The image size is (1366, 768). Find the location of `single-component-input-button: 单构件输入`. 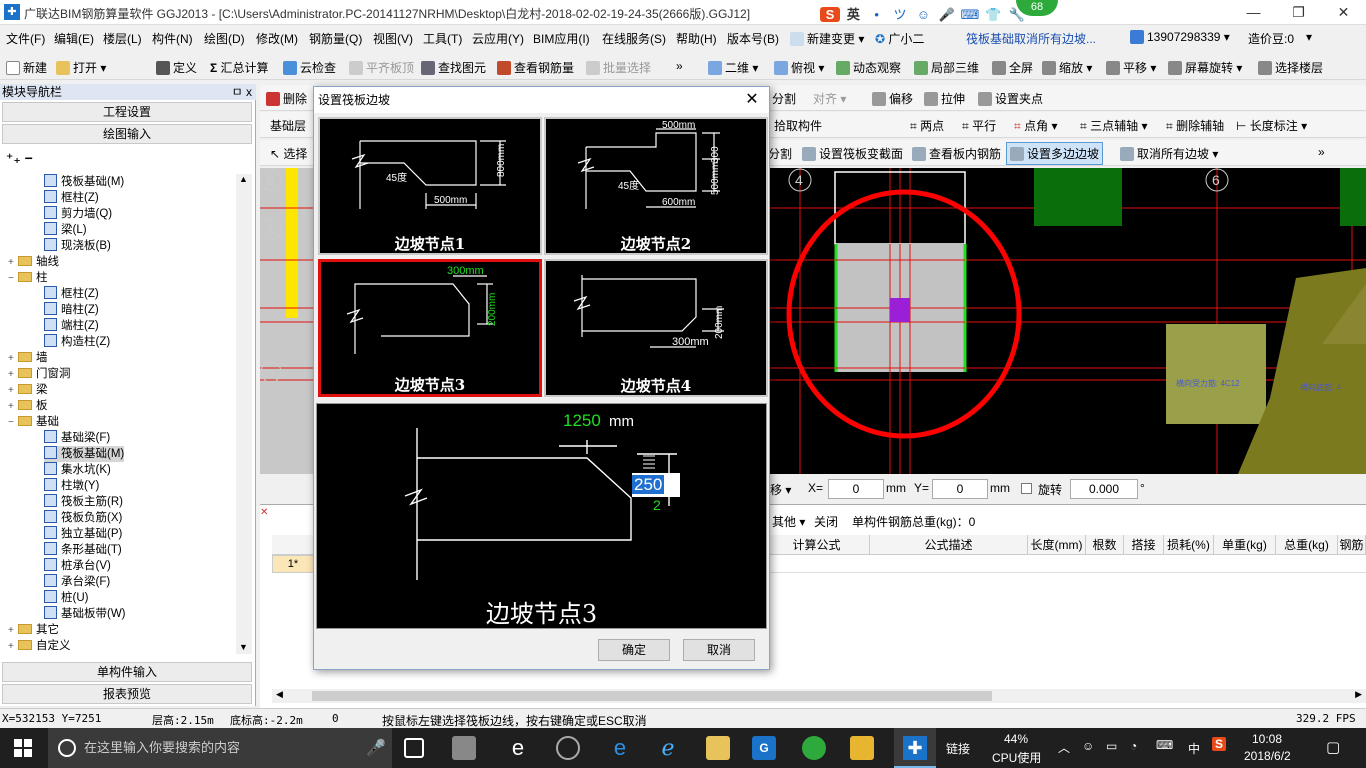

single-component-input-button: 单构件输入 is located at coordinates (127, 672).